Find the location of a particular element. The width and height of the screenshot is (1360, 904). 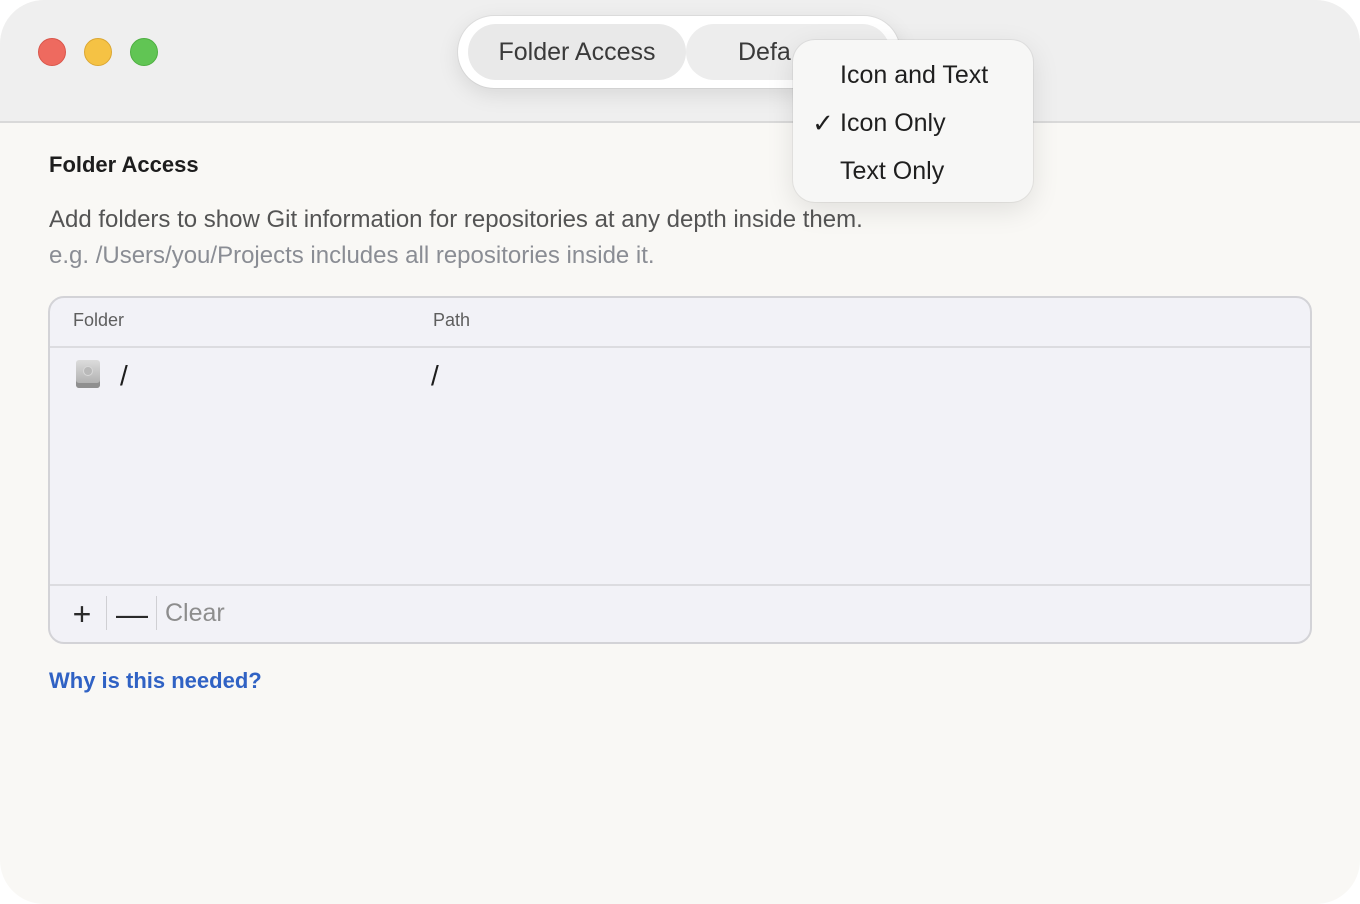

column-header-path: Path is located at coordinates (451, 320).